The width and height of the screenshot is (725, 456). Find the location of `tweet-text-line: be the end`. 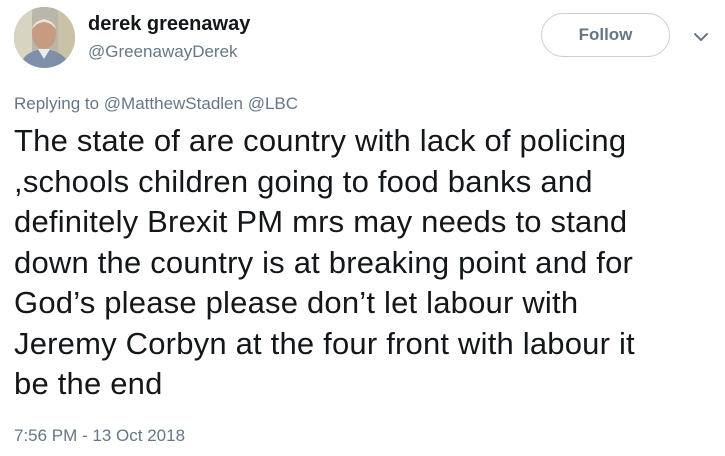

tweet-text-line: be the end is located at coordinates (88, 383).